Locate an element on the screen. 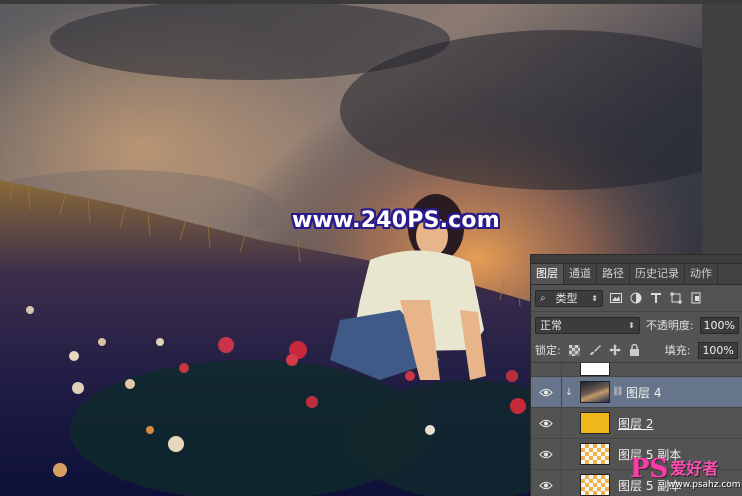 This screenshot has height=496, width=742. canvas-top-edge is located at coordinates (371, 2).